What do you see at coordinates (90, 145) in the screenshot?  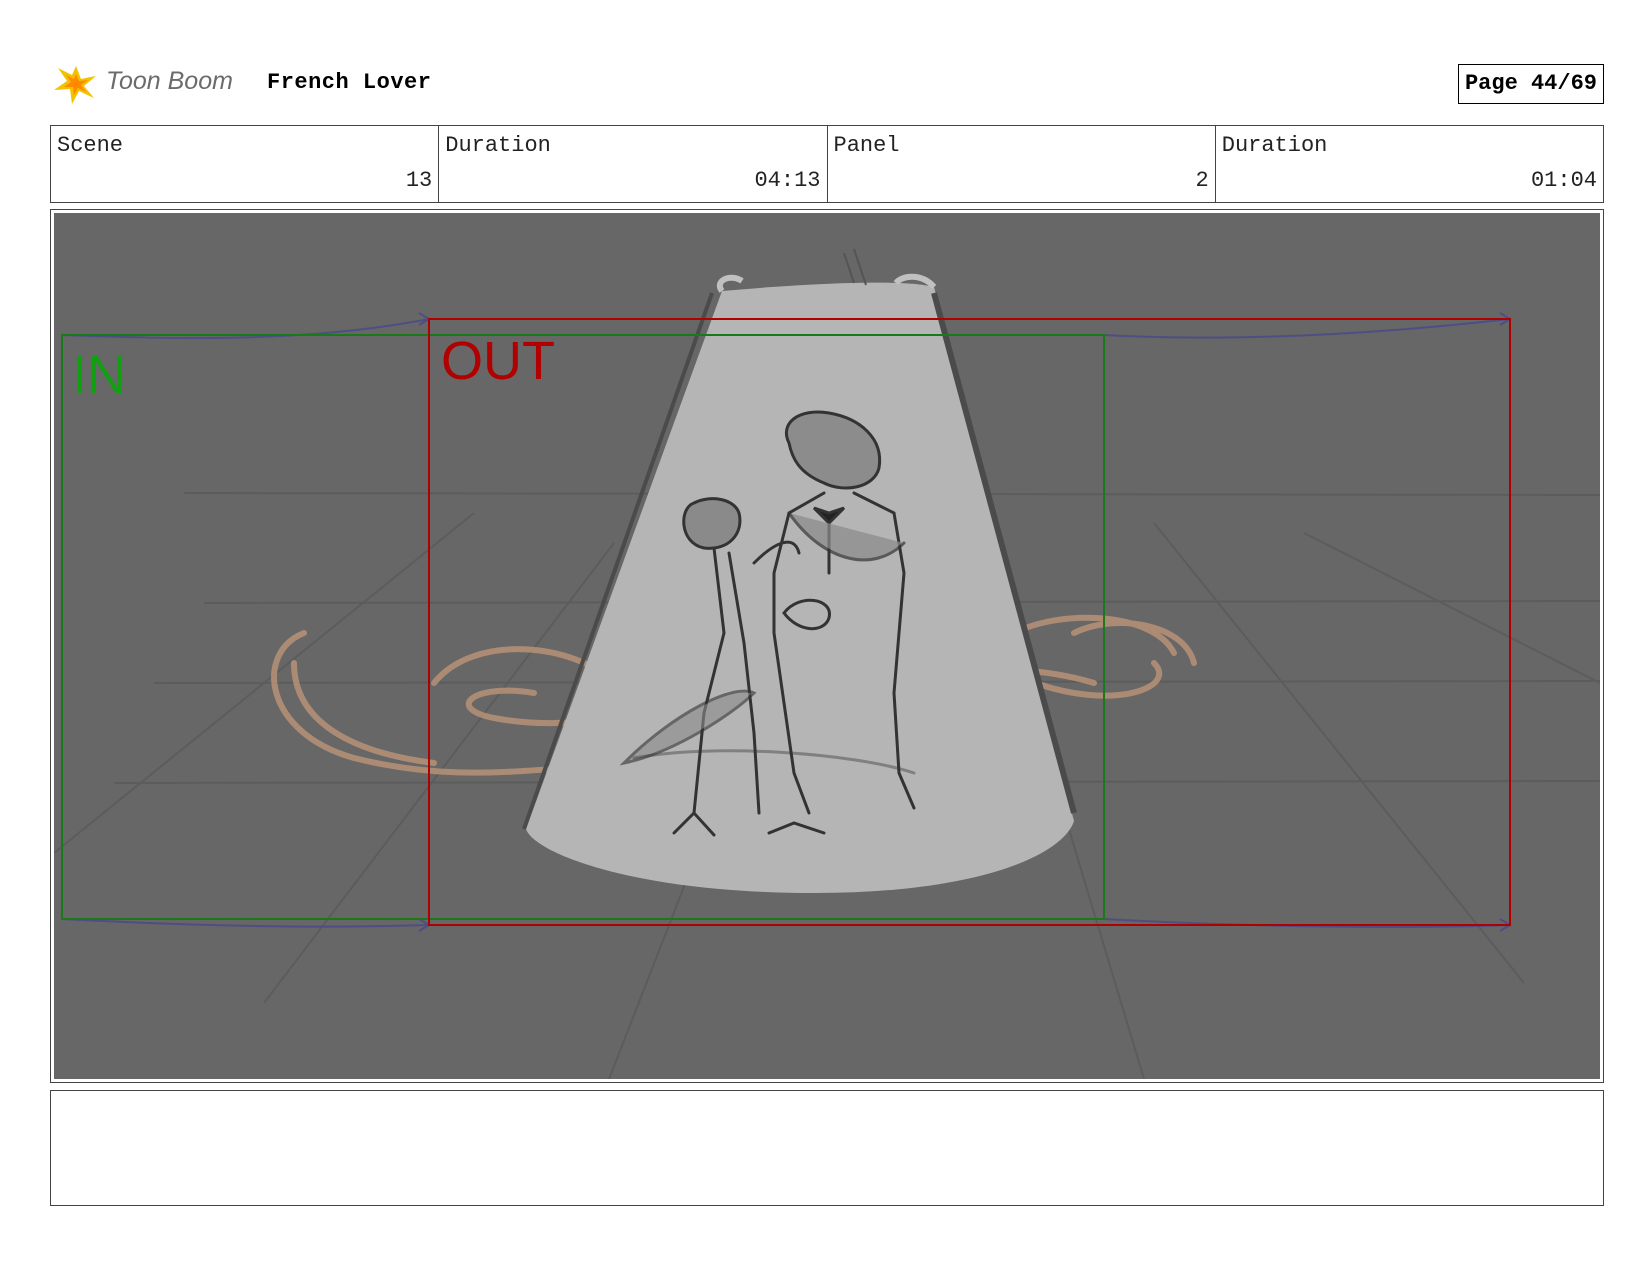 I see `scene-label: Scene` at bounding box center [90, 145].